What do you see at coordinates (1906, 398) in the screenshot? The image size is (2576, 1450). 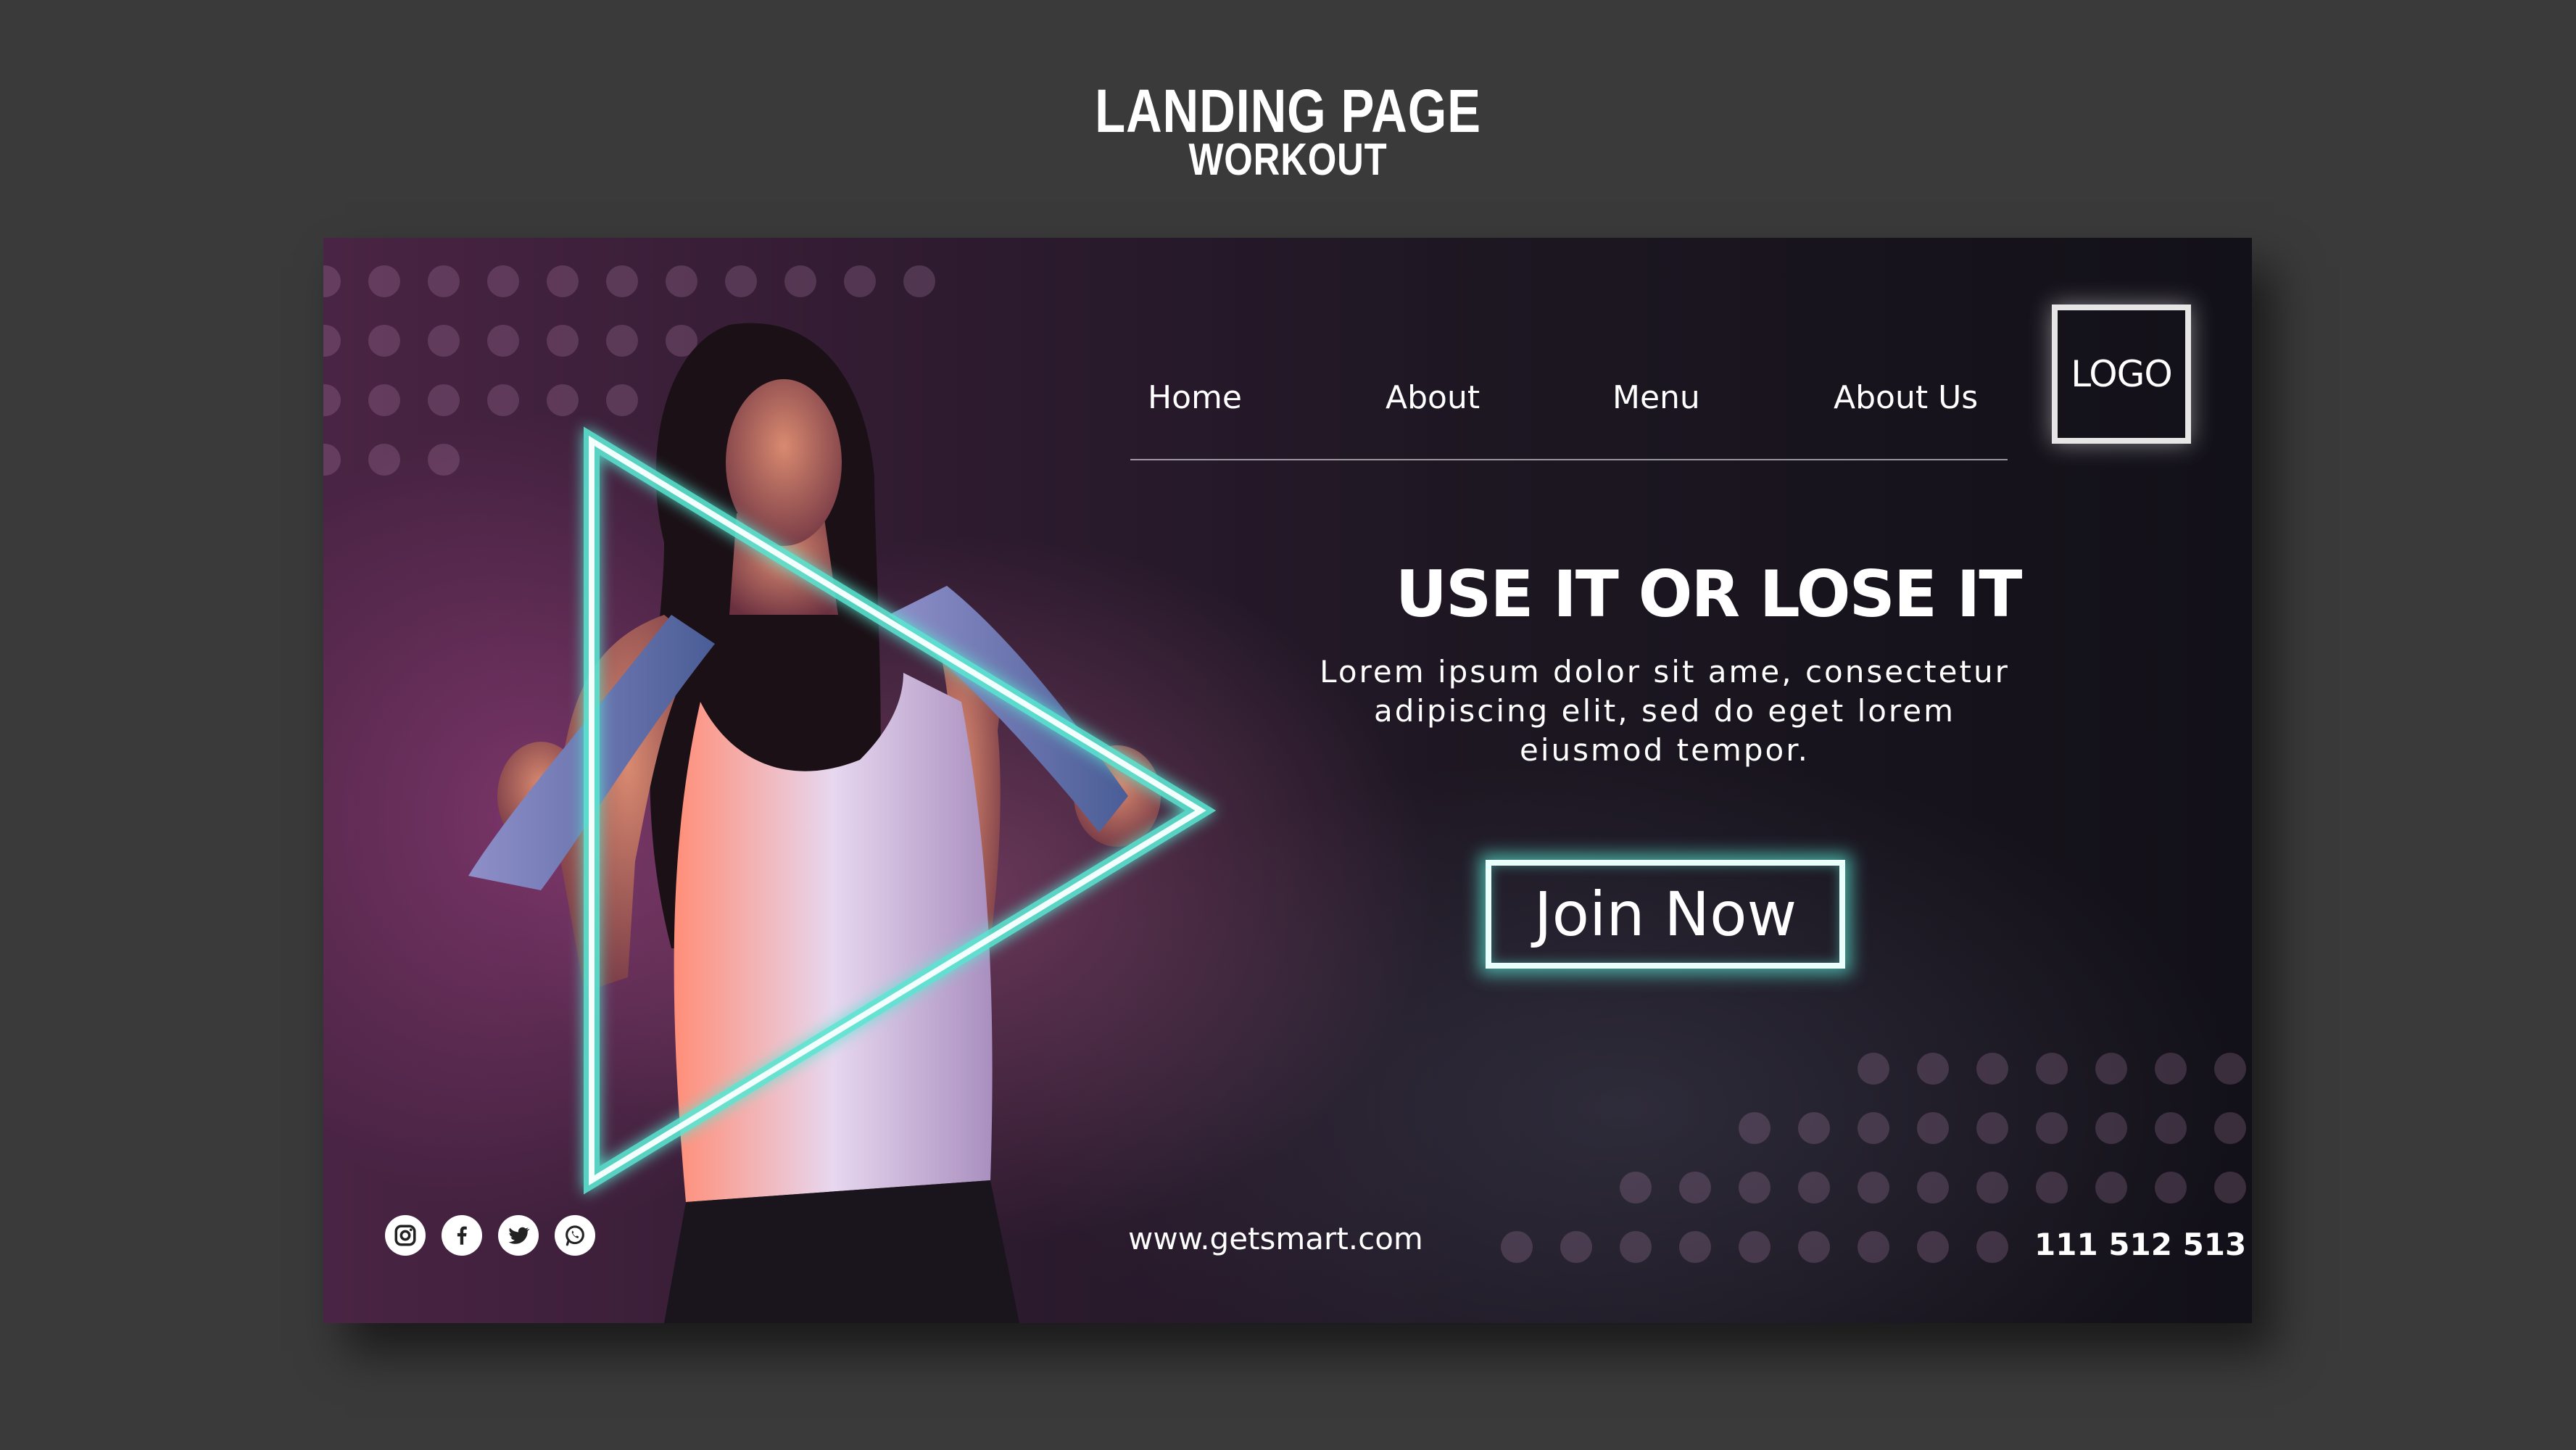 I see `nav-item-about-us: About Us` at bounding box center [1906, 398].